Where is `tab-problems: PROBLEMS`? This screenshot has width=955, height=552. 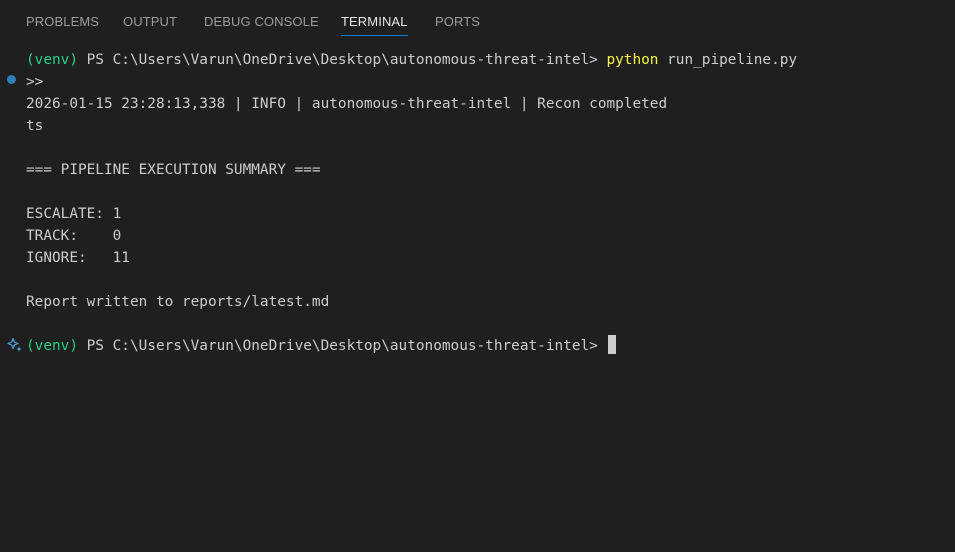 tab-problems: PROBLEMS is located at coordinates (62, 25).